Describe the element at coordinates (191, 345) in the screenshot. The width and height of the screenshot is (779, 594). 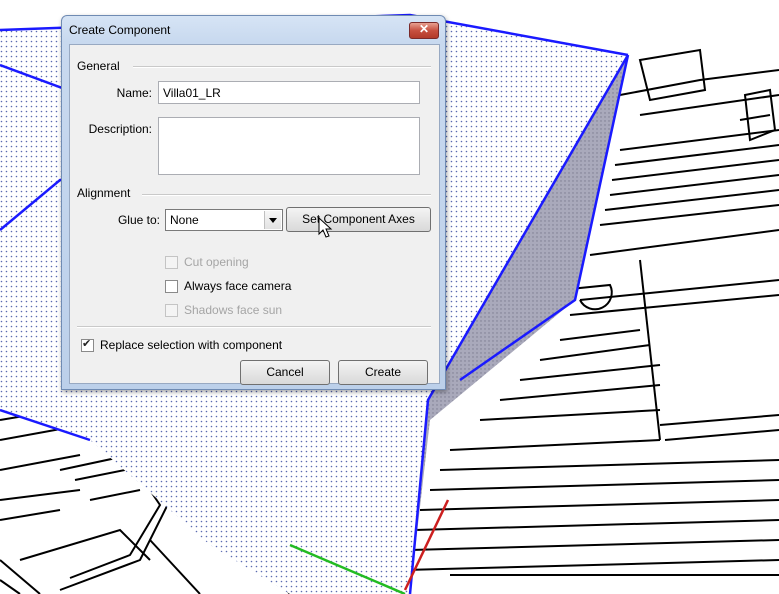
I see `replace-selection-label: Replace selection with component` at that location.